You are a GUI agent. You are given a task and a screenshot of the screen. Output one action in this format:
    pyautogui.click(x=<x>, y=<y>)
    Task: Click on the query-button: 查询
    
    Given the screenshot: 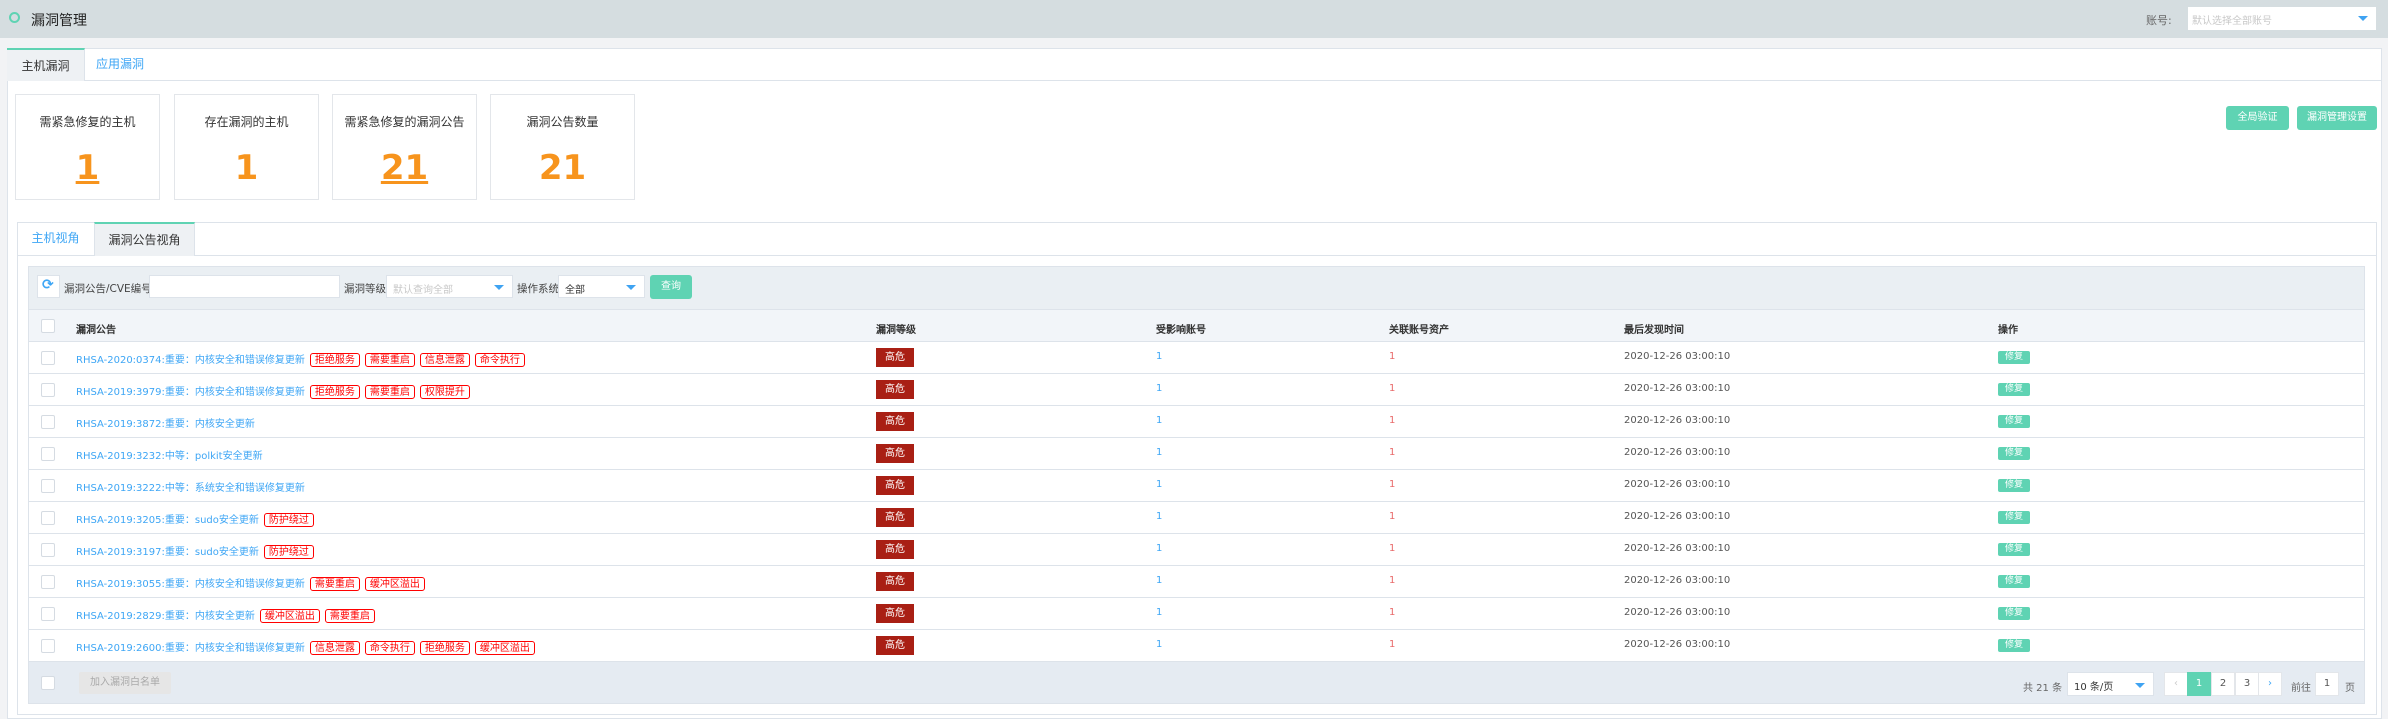 What is the action you would take?
    pyautogui.click(x=671, y=287)
    